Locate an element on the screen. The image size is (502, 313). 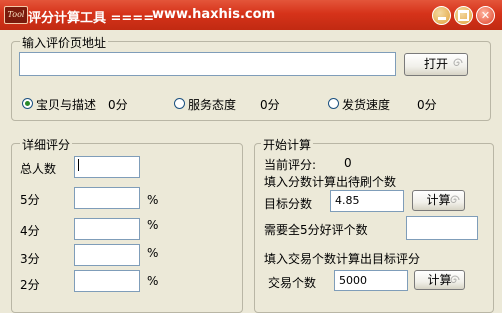
url-group-label: 输入评价页地址 is located at coordinates (64, 42).